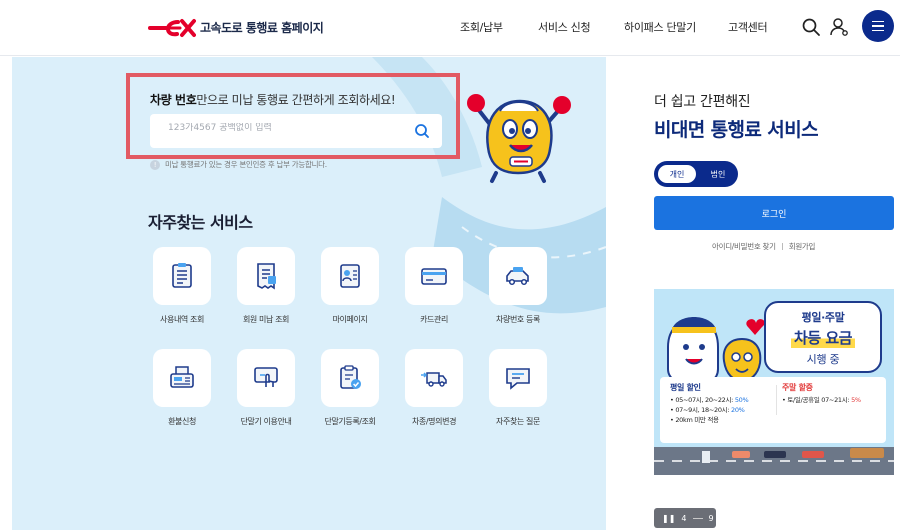  What do you see at coordinates (350, 377) in the screenshot?
I see `clipboard-check-icon` at bounding box center [350, 377].